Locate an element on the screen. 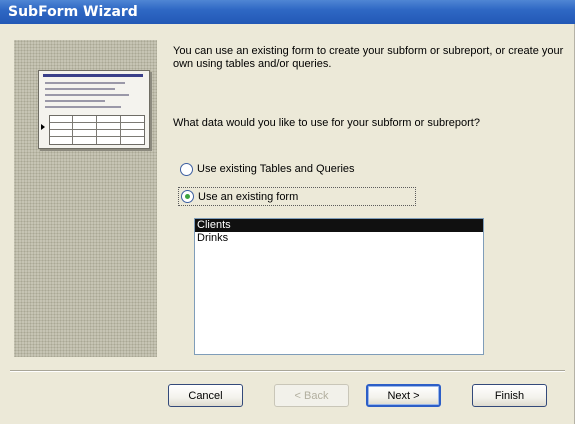  option-use-existing-form: Use an existing form is located at coordinates (297, 196).